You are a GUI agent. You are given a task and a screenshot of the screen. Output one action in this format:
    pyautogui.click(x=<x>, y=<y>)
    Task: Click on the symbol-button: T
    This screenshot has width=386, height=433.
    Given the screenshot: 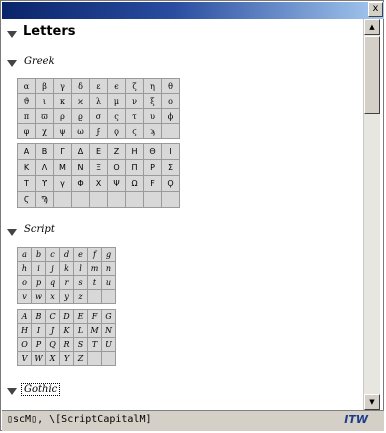 What is the action you would take?
    pyautogui.click(x=94, y=344)
    